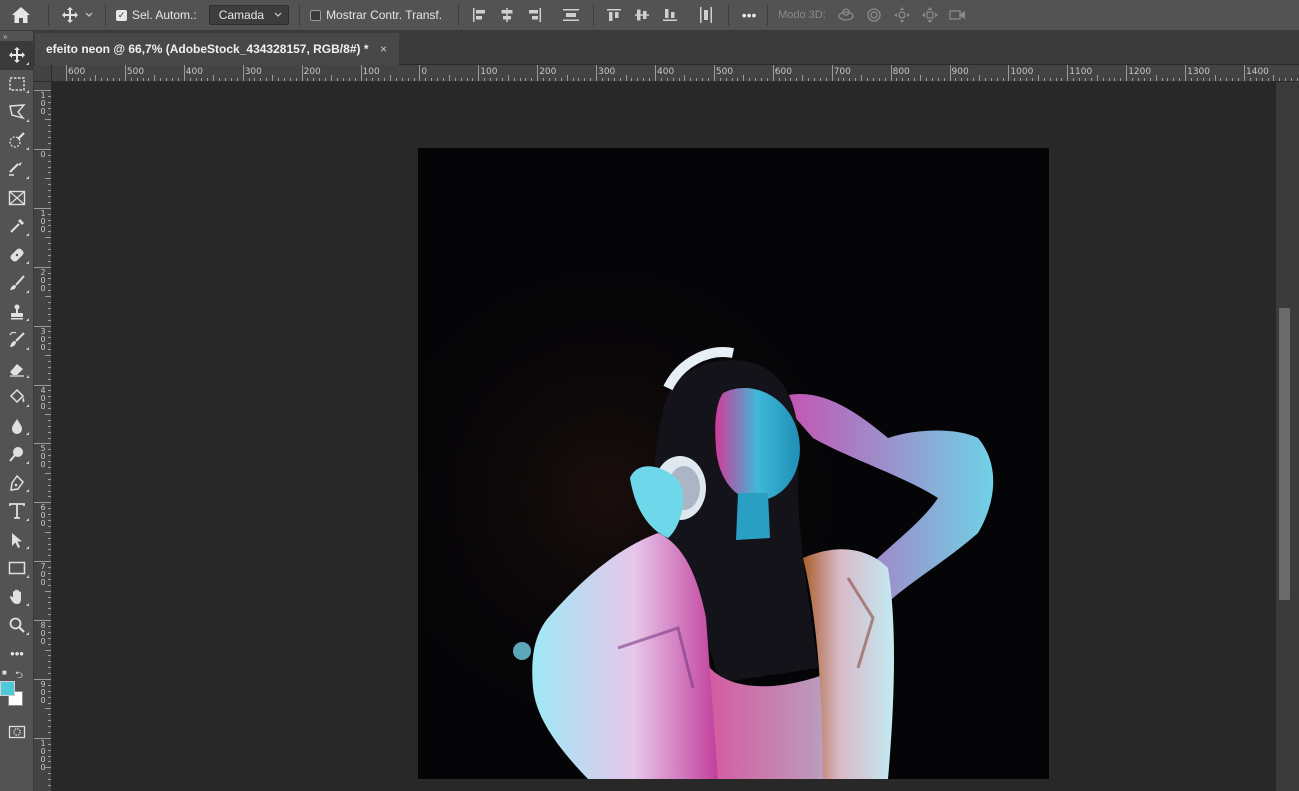  What do you see at coordinates (376, 15) in the screenshot?
I see `show-transform-controls-checkbox: Mostrar Contr. Transf.` at bounding box center [376, 15].